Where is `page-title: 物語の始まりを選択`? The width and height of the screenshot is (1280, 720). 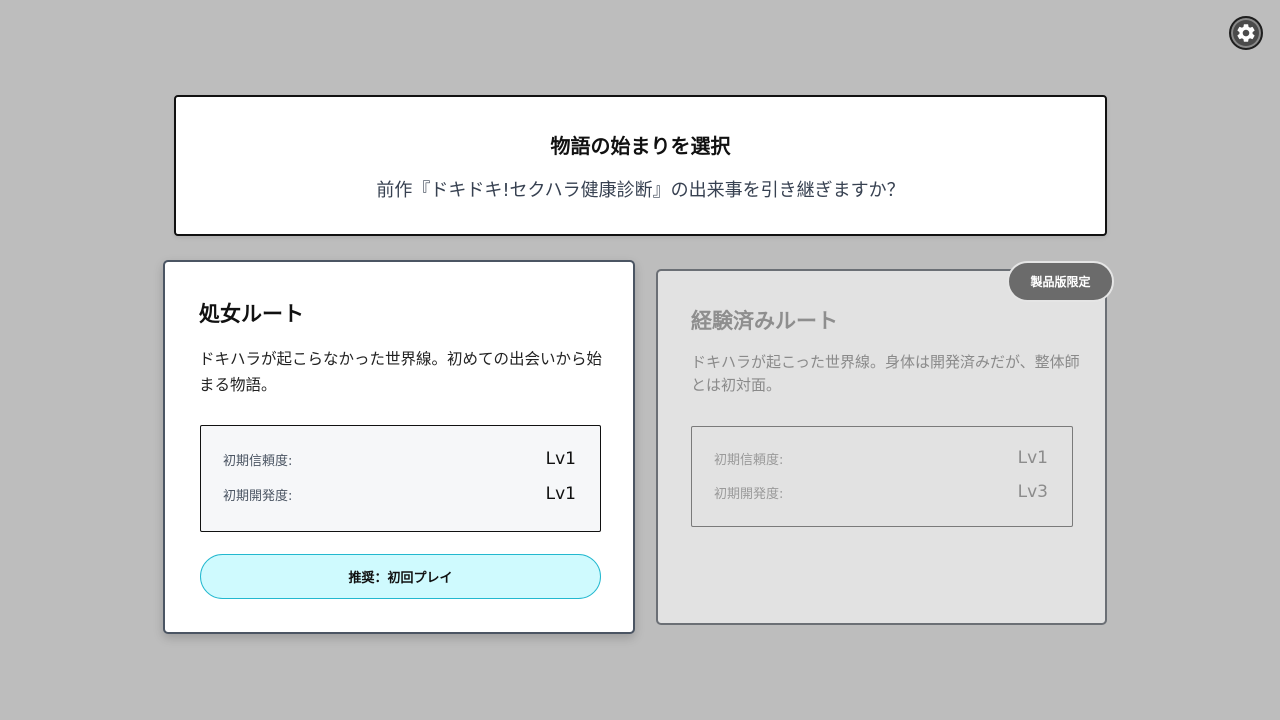 page-title: 物語の始まりを選択 is located at coordinates (640, 146).